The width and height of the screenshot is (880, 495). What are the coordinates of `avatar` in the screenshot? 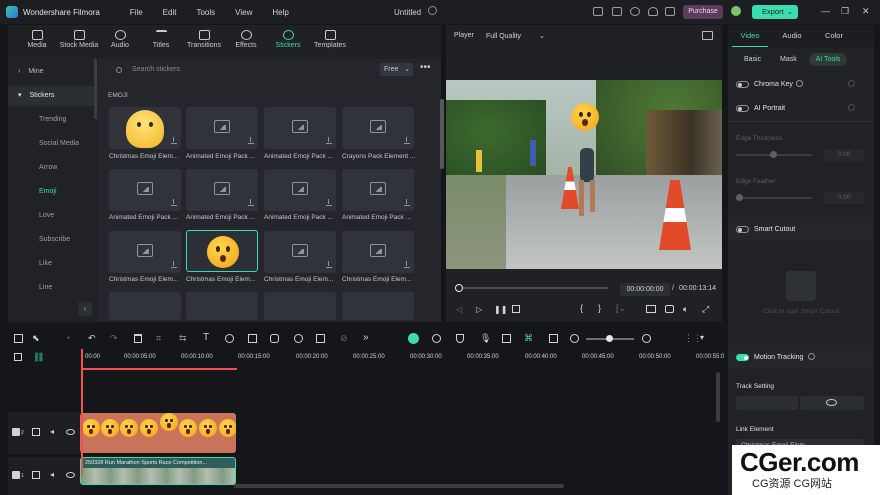 It's located at (736, 11).